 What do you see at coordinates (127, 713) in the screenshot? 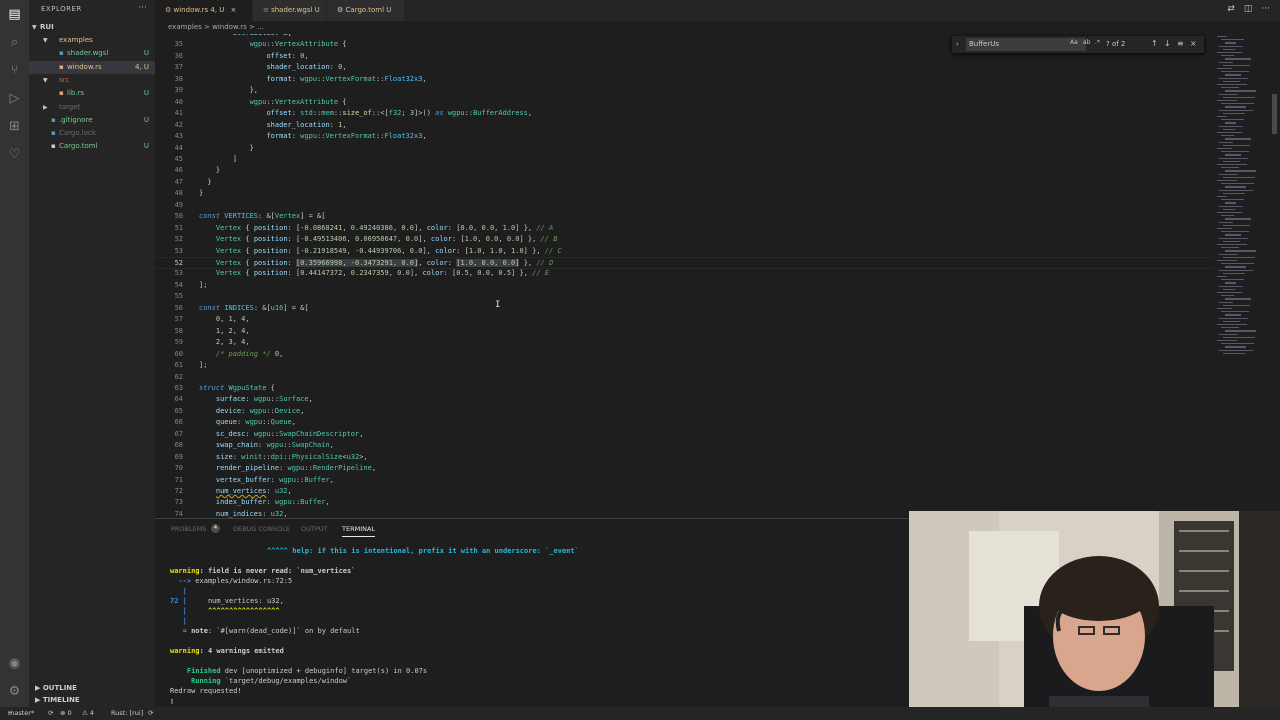
I see `language-server-status: Rust: [rui]` at bounding box center [127, 713].